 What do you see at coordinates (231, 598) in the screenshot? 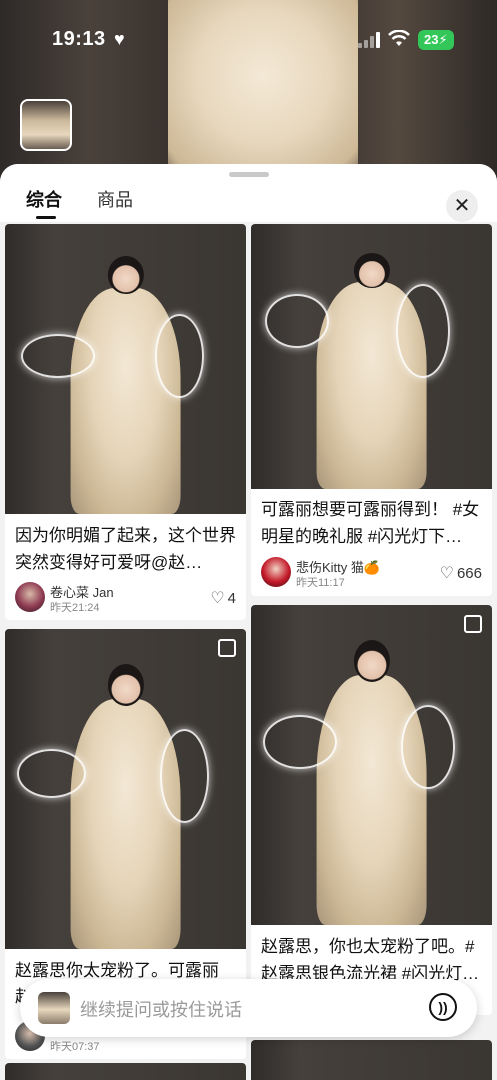
I see `like-count: 4` at bounding box center [231, 598].